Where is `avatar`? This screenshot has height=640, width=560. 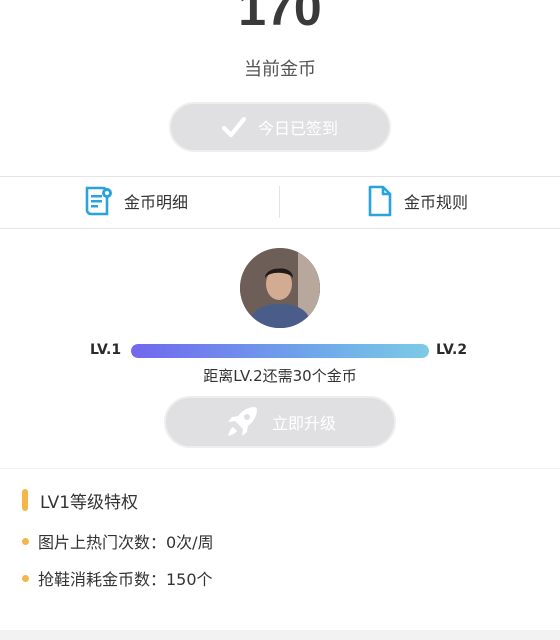
avatar is located at coordinates (280, 288).